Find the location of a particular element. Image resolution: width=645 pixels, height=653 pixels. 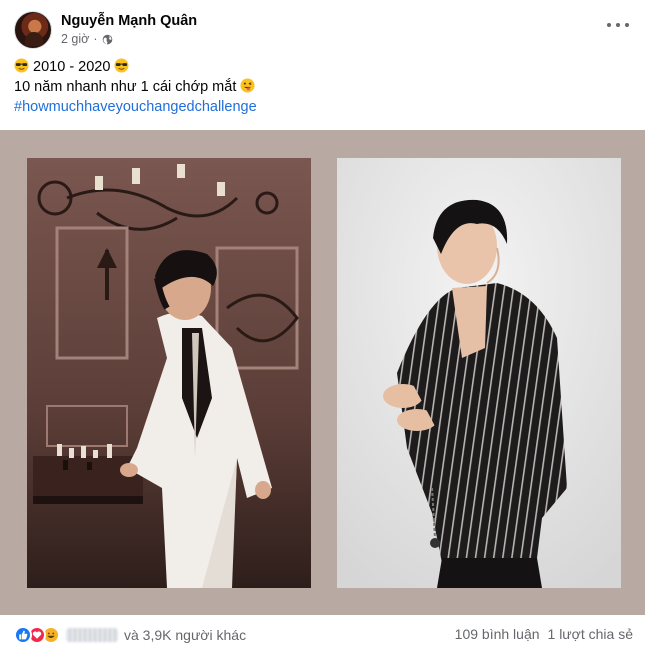

post-time: 2 giờ is located at coordinates (75, 39).